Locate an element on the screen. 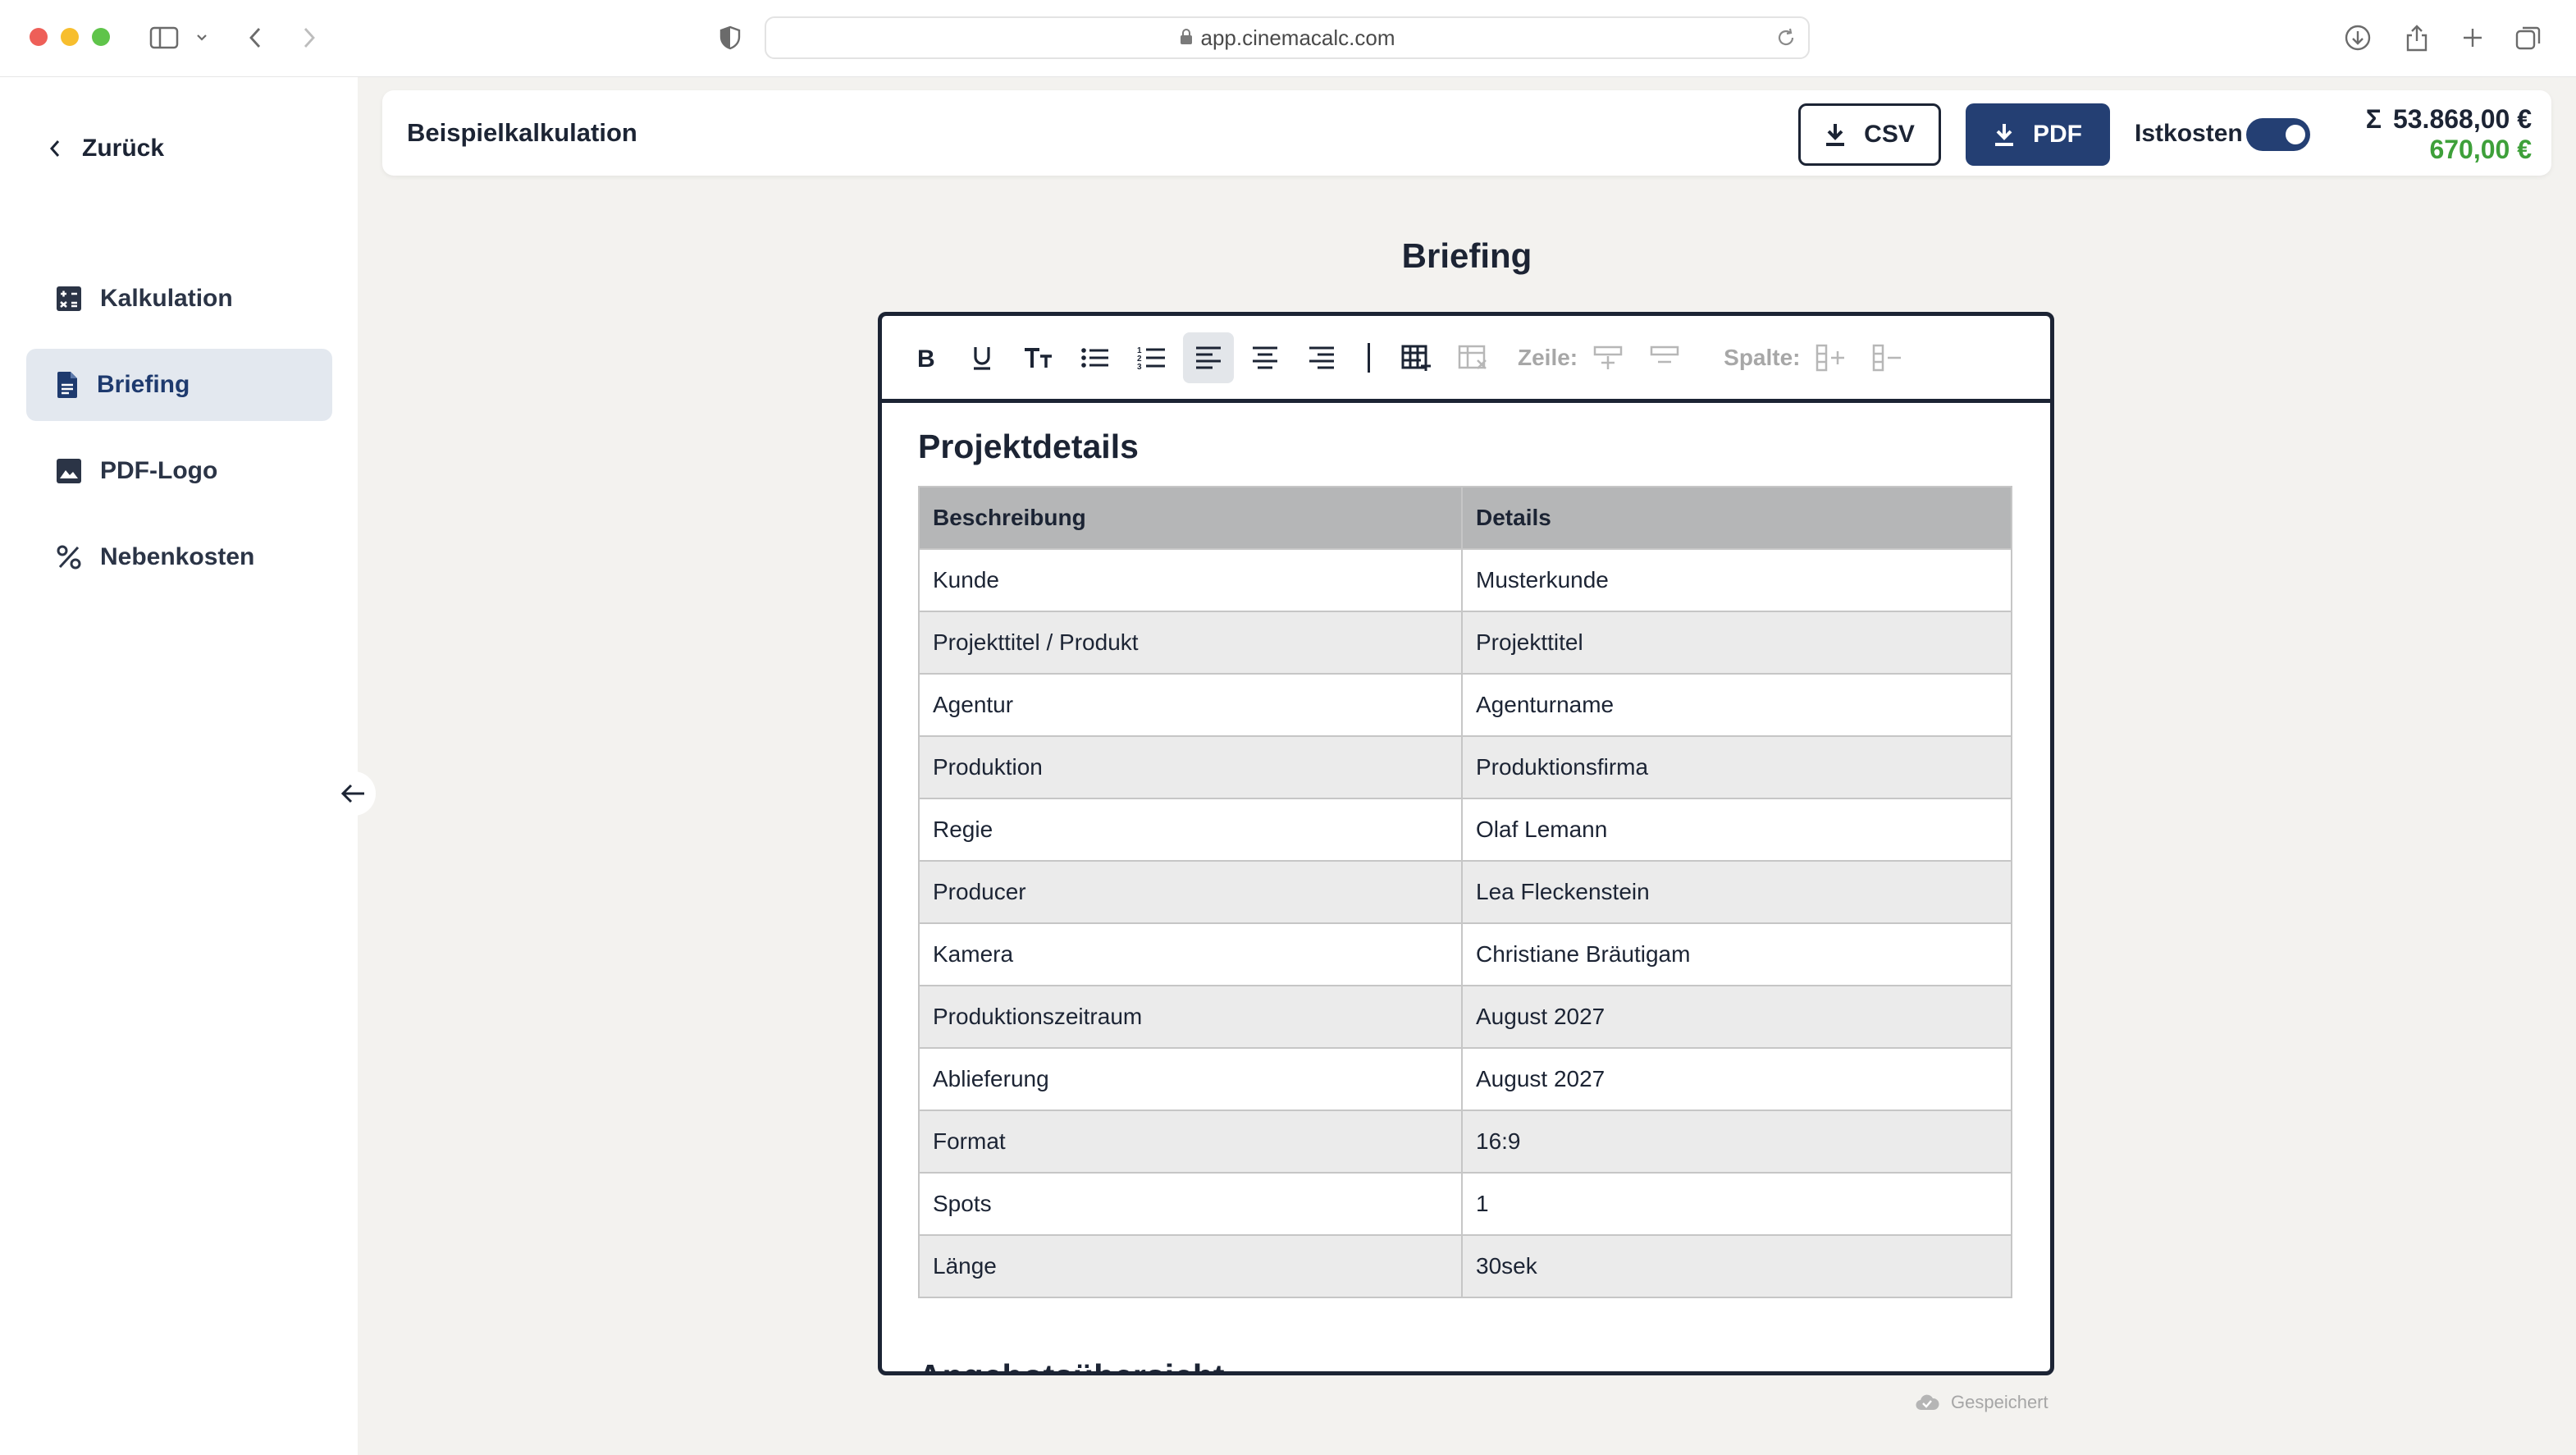 The image size is (2576, 1455). table-row: Producer Lea Fleckenstein is located at coordinates (1465, 892).